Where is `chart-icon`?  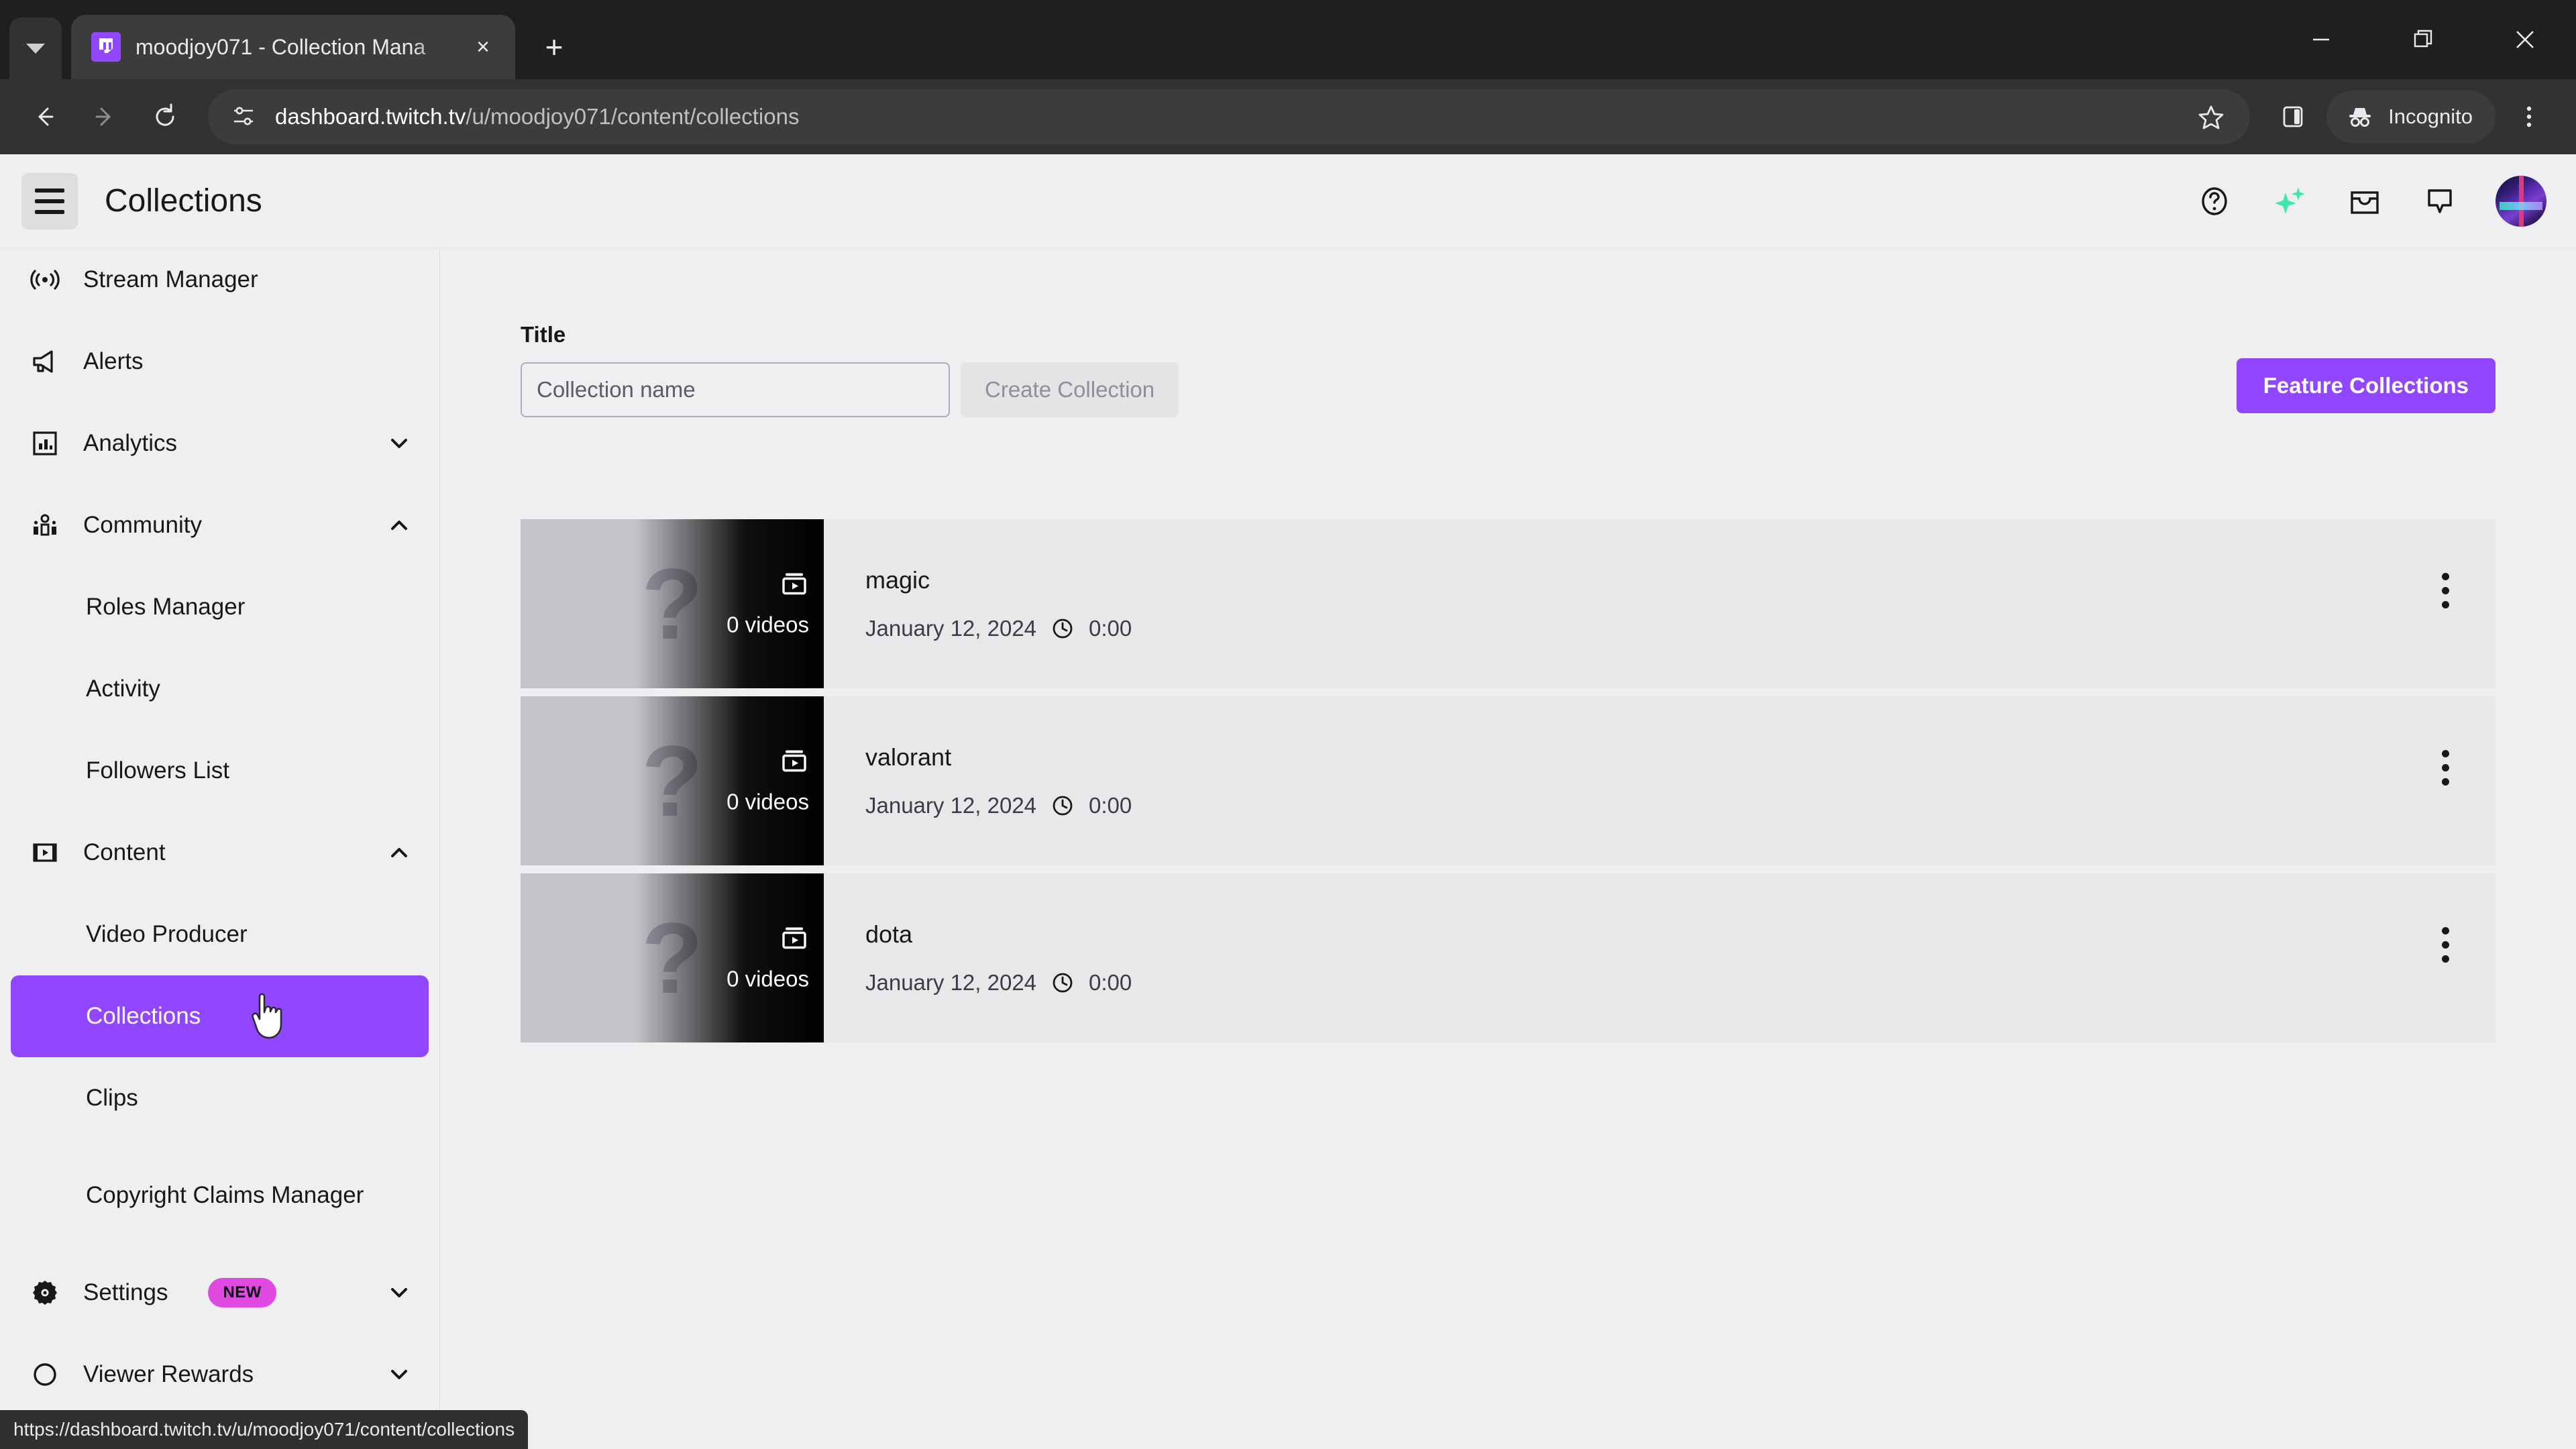 chart-icon is located at coordinates (45, 443).